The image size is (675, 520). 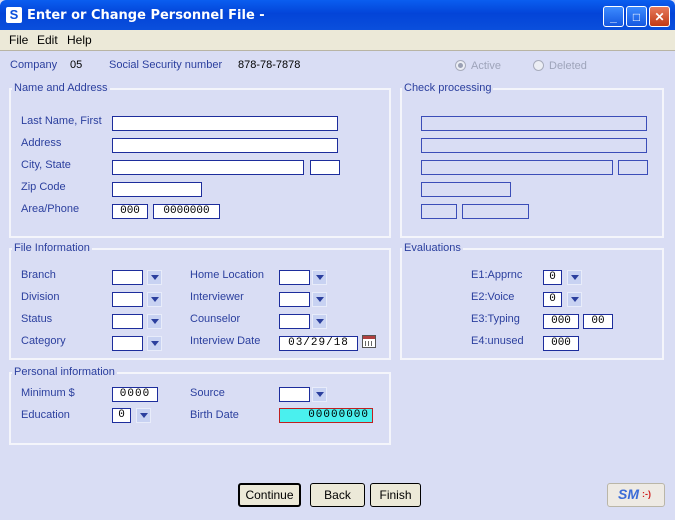 What do you see at coordinates (613, 16) in the screenshot?
I see `minimize-button: _` at bounding box center [613, 16].